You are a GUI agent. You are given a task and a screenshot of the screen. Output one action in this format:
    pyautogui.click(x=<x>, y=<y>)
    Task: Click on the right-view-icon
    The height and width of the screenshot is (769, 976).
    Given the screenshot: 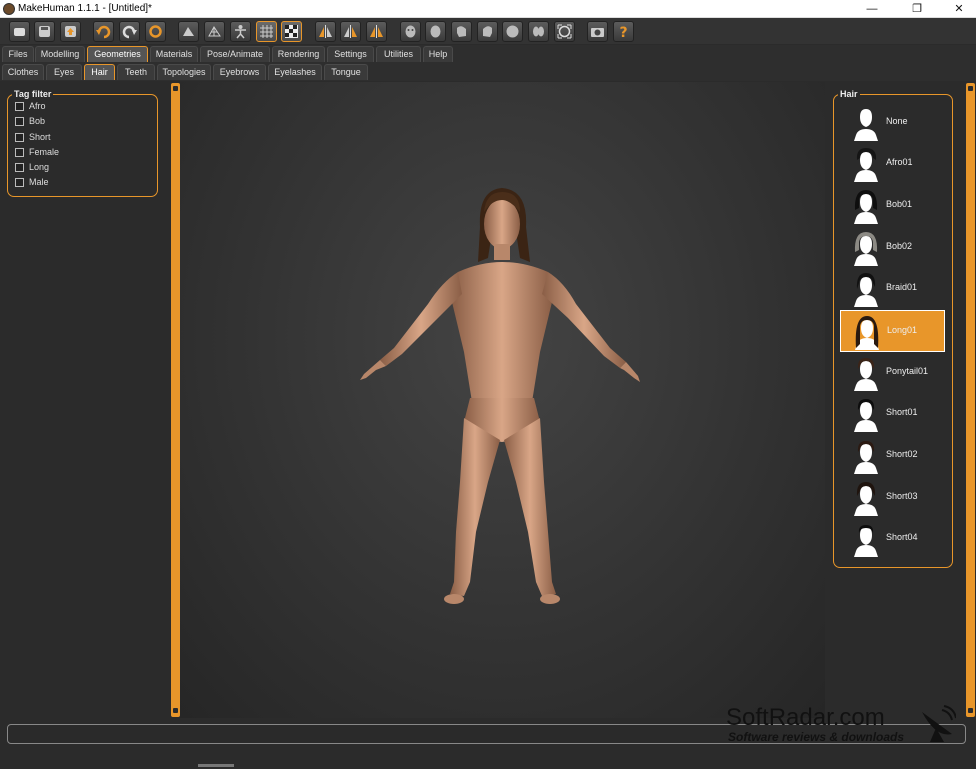 What is the action you would take?
    pyautogui.click(x=487, y=31)
    